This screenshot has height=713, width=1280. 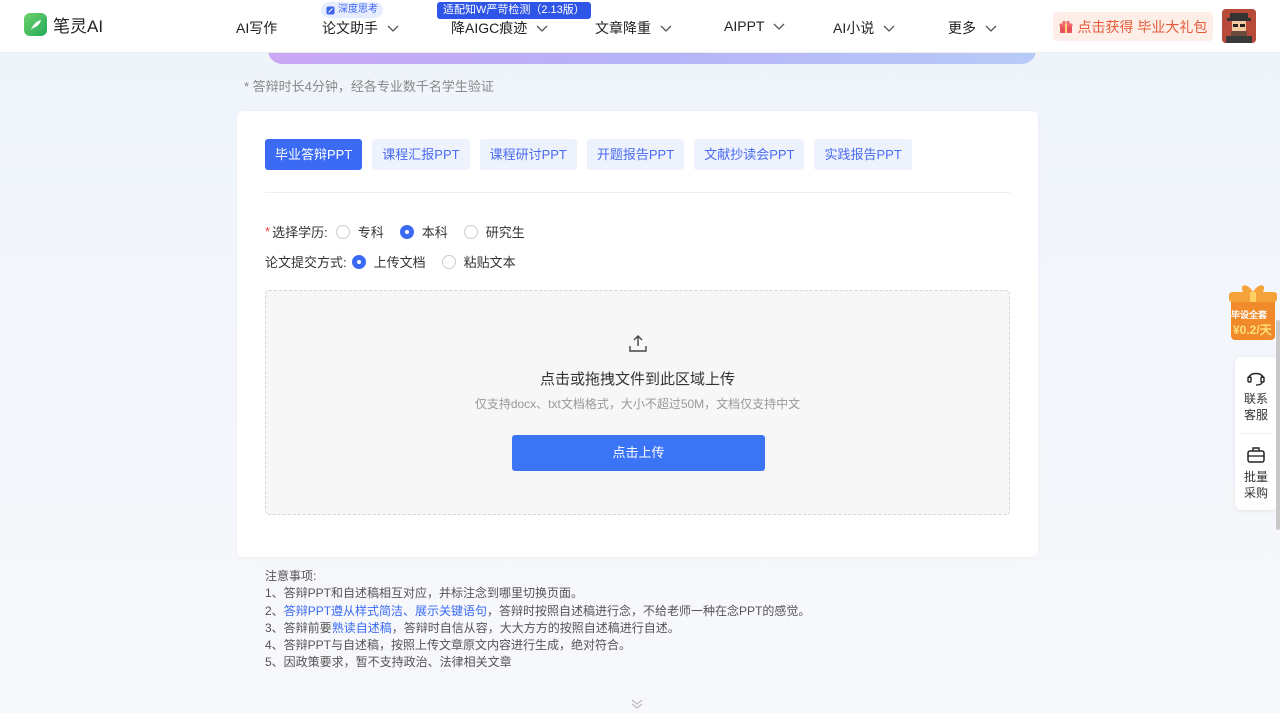 I want to click on degree-option-graduate: 研究生, so click(x=494, y=231).